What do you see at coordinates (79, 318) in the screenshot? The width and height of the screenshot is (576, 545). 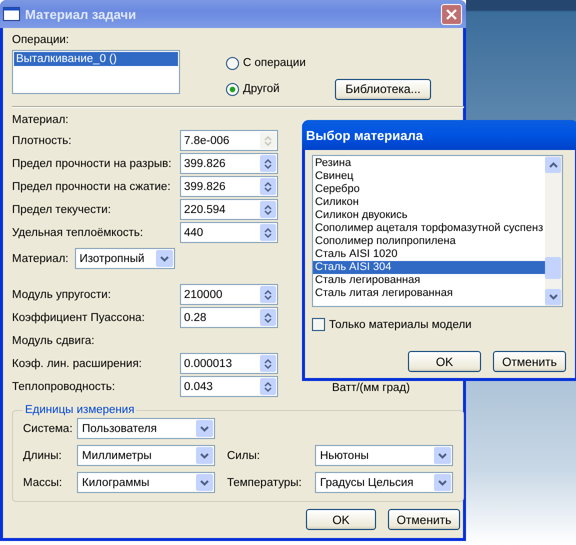 I see `field-label: Коэффициент Пуассона:` at bounding box center [79, 318].